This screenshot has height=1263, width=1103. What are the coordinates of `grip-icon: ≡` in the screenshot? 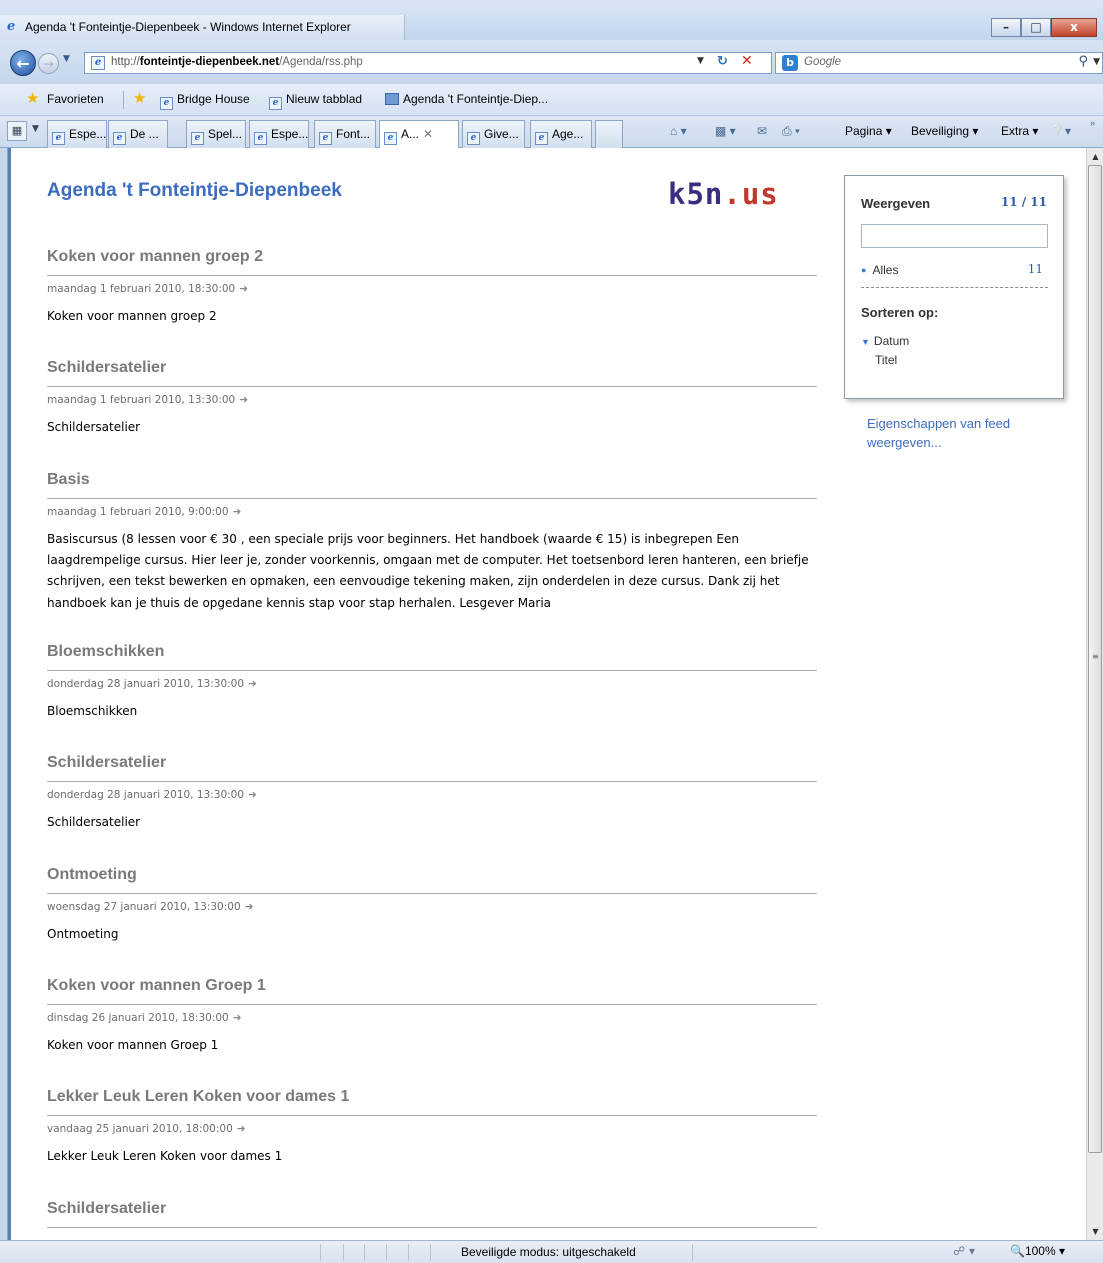 It's located at (1095, 656).